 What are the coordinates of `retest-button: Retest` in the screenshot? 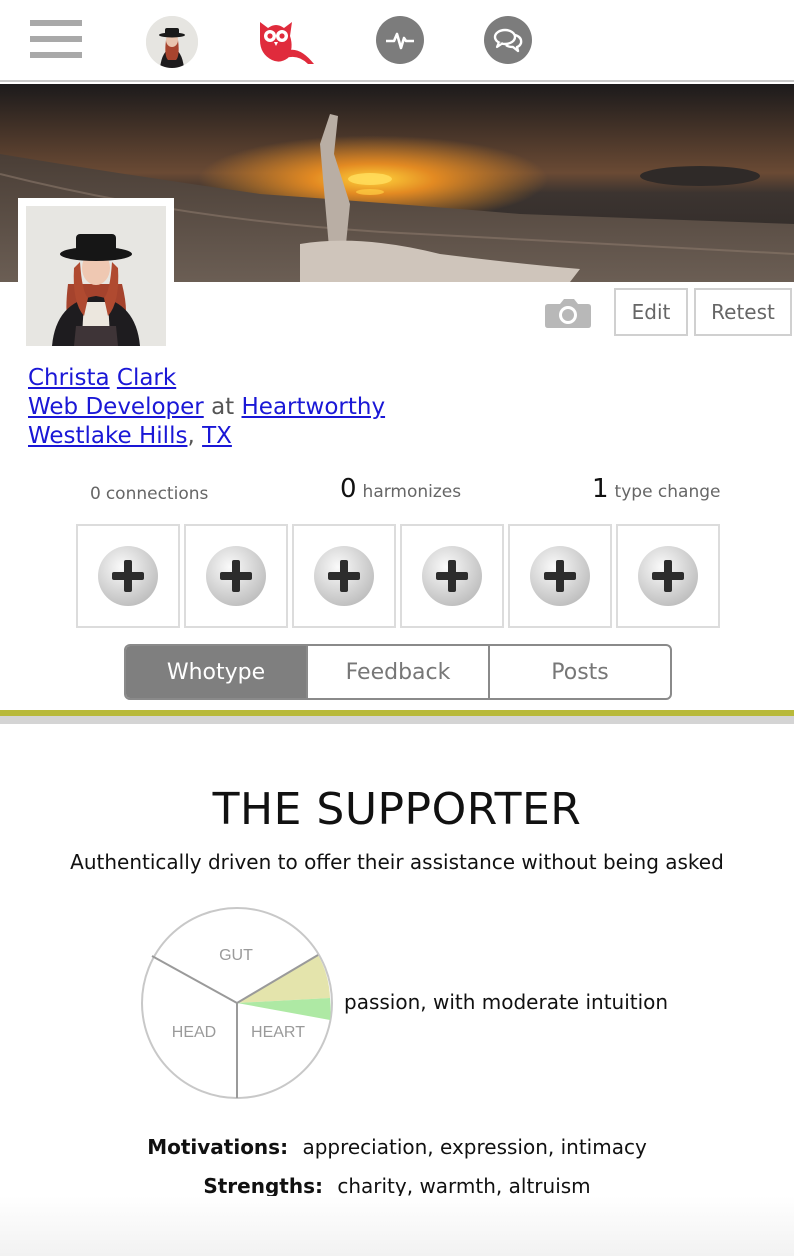 It's located at (743, 312).